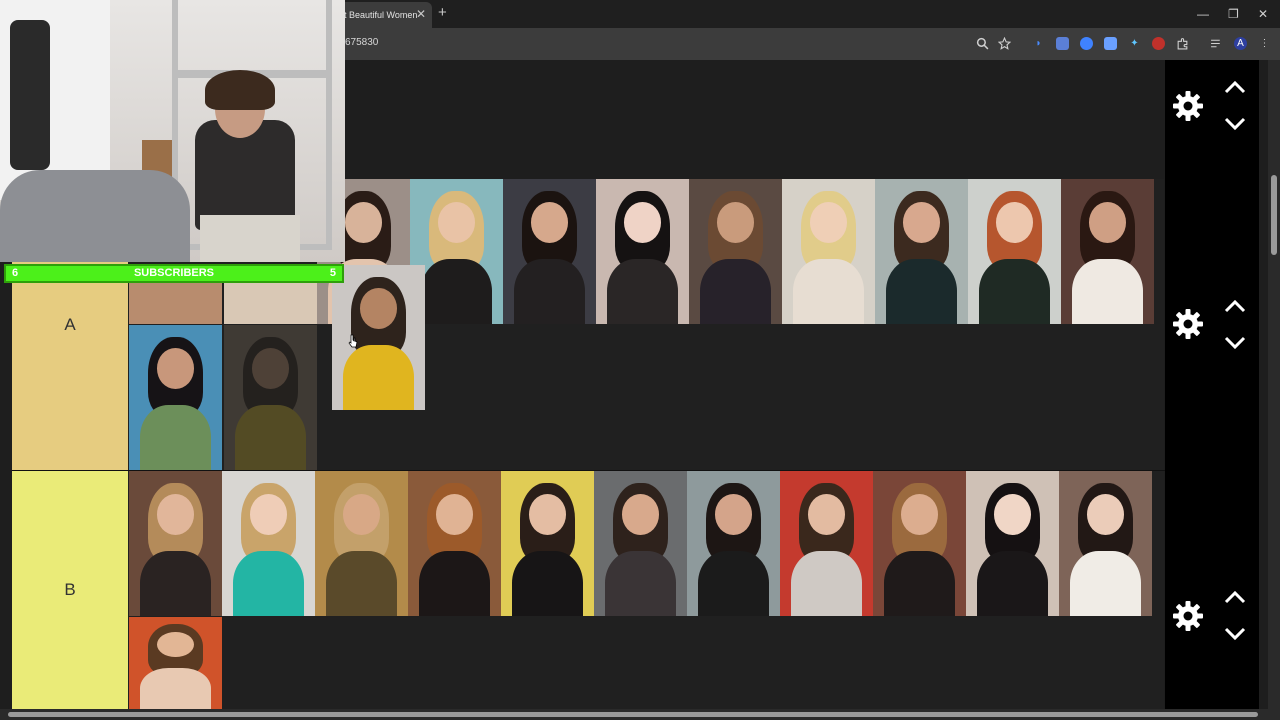 This screenshot has height=720, width=1280. What do you see at coordinates (1274, 215) in the screenshot?
I see `vertical-scroll-thumb` at bounding box center [1274, 215].